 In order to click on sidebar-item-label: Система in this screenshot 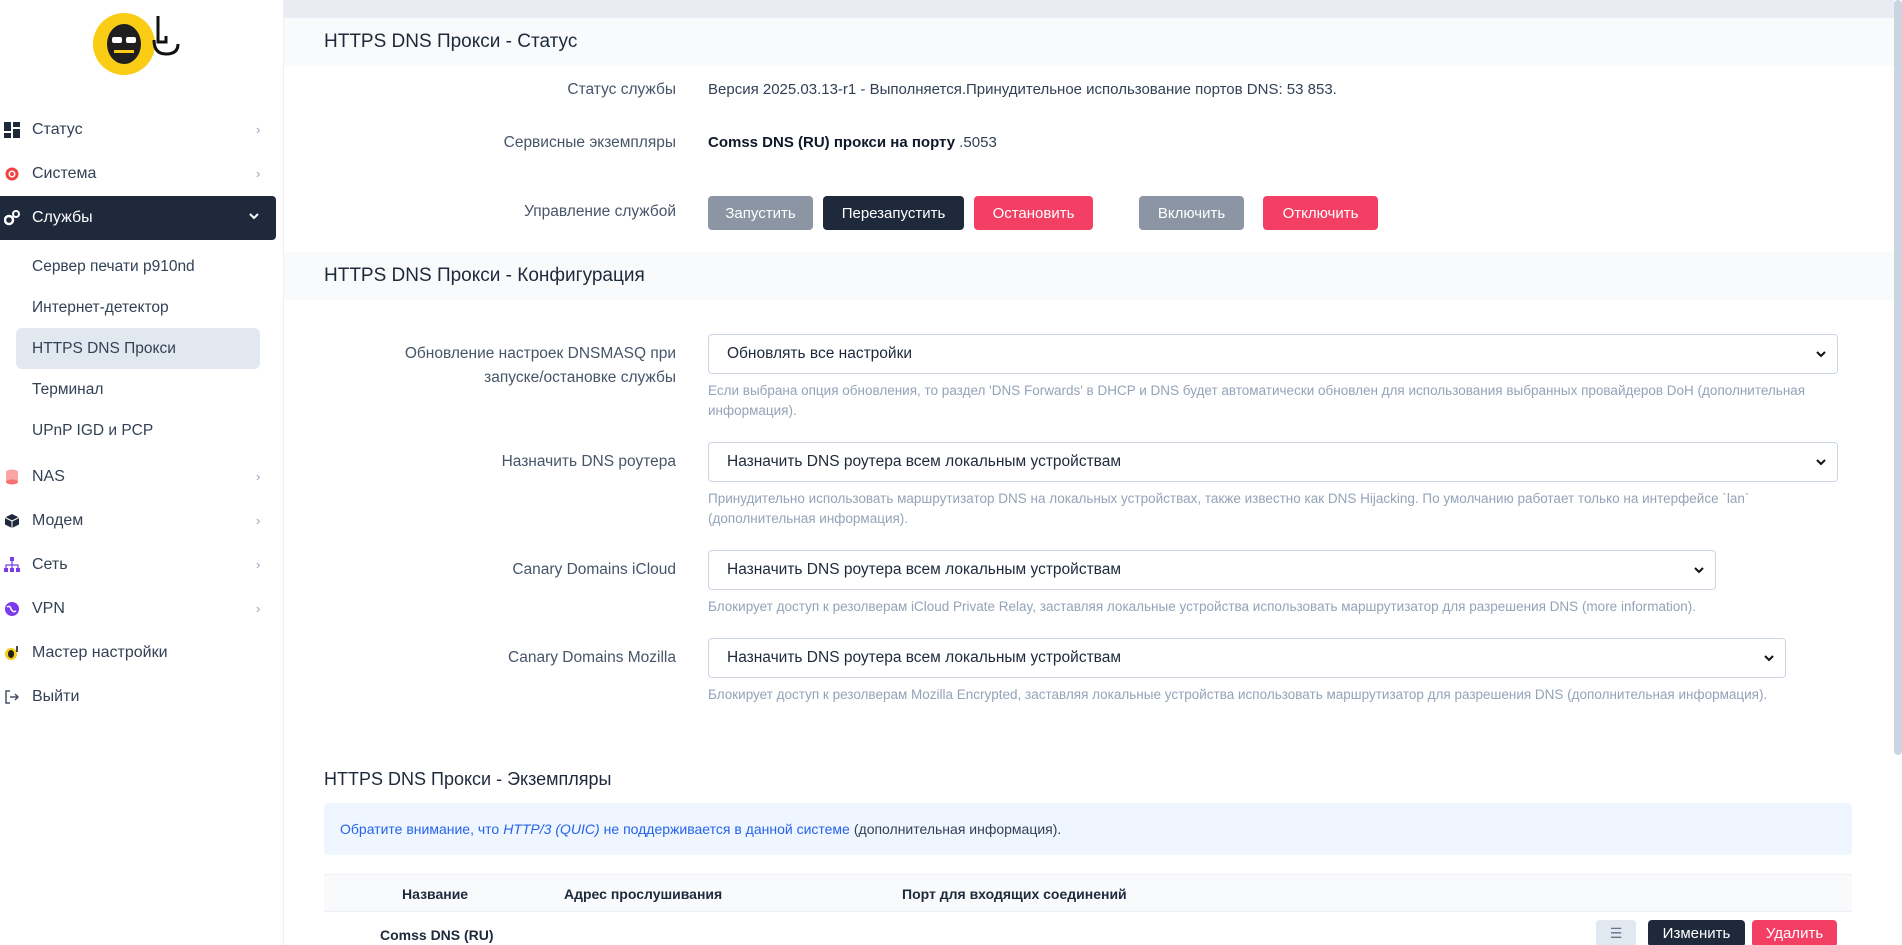, I will do `click(64, 173)`.